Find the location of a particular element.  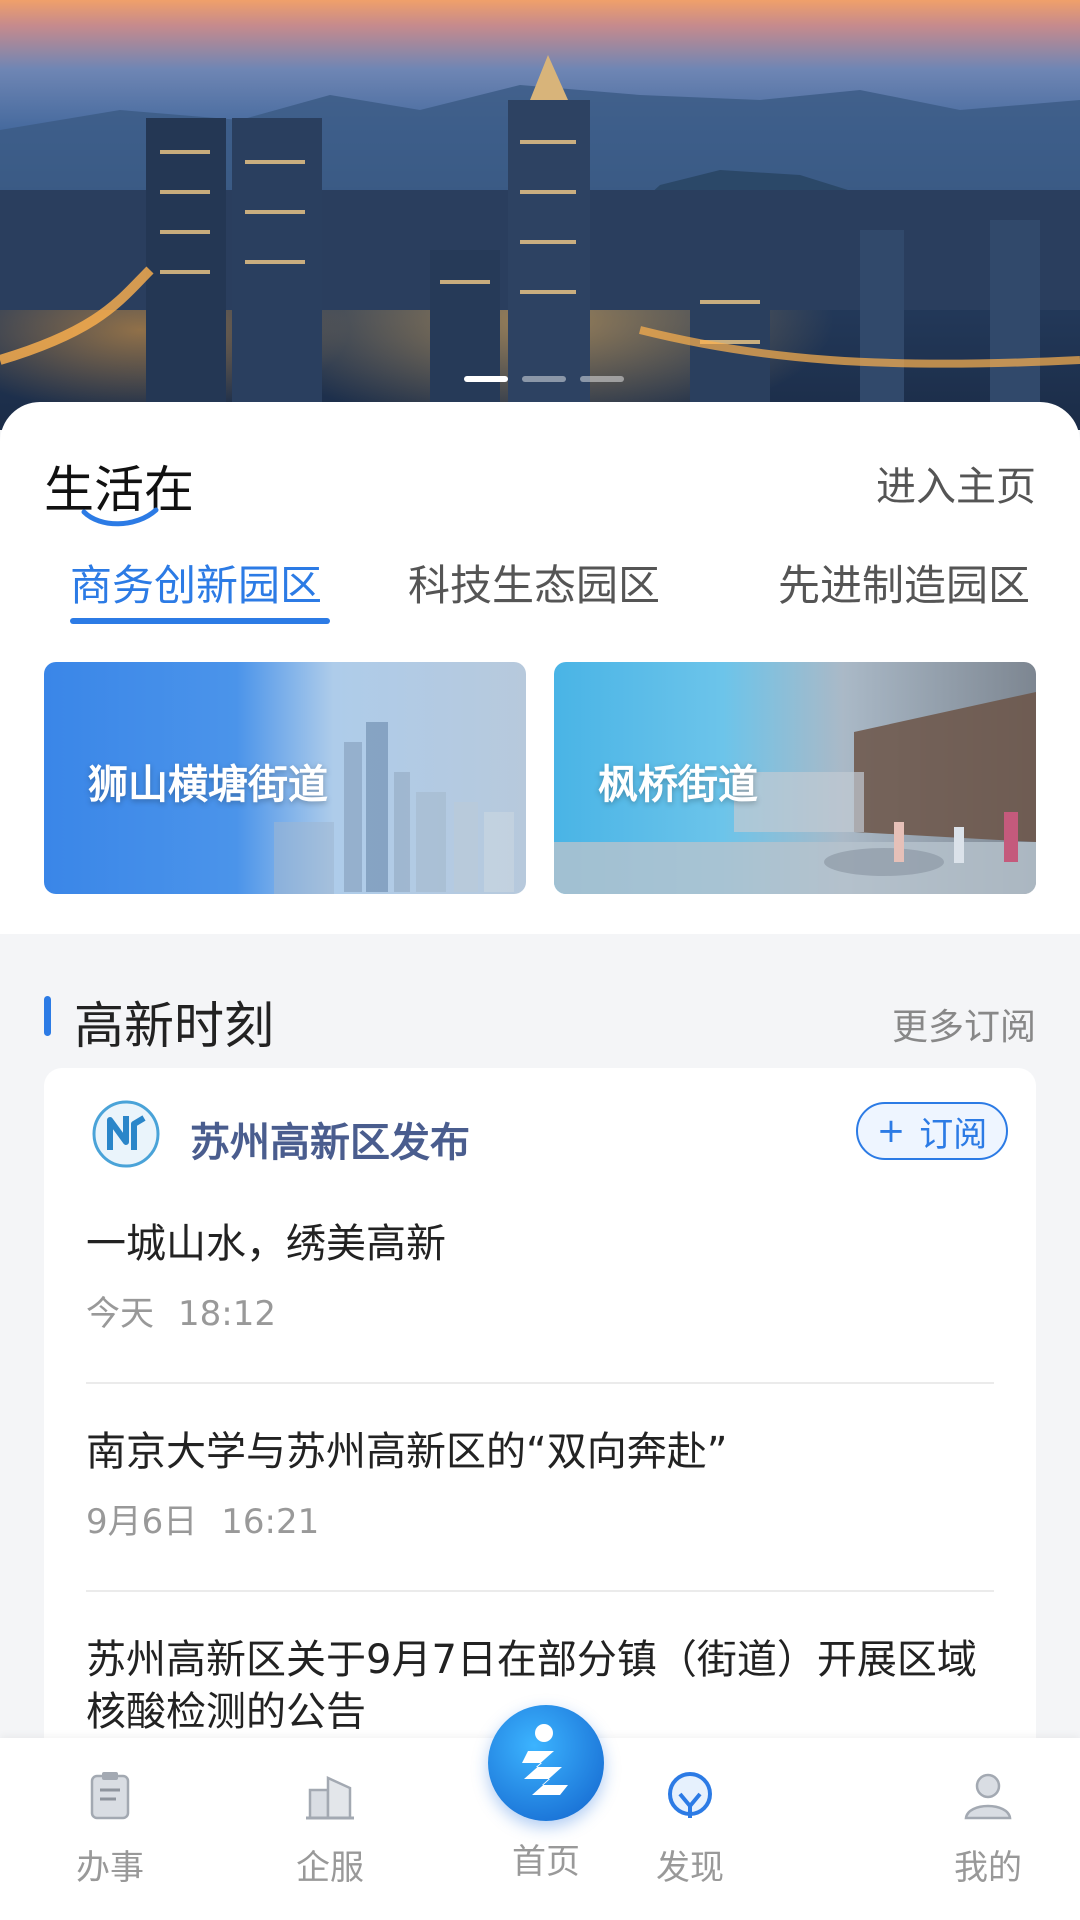

article-time: 16:21 is located at coordinates (270, 1522).